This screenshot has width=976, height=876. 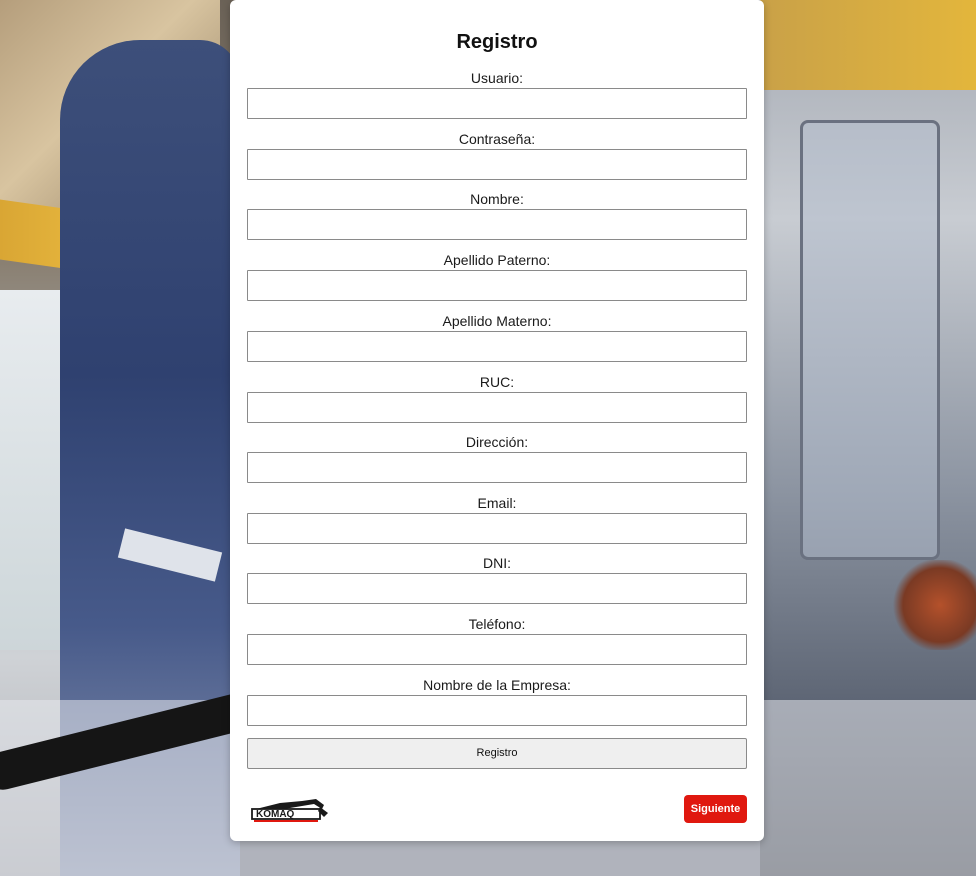 What do you see at coordinates (497, 710) in the screenshot?
I see `nombre-empresa-input` at bounding box center [497, 710].